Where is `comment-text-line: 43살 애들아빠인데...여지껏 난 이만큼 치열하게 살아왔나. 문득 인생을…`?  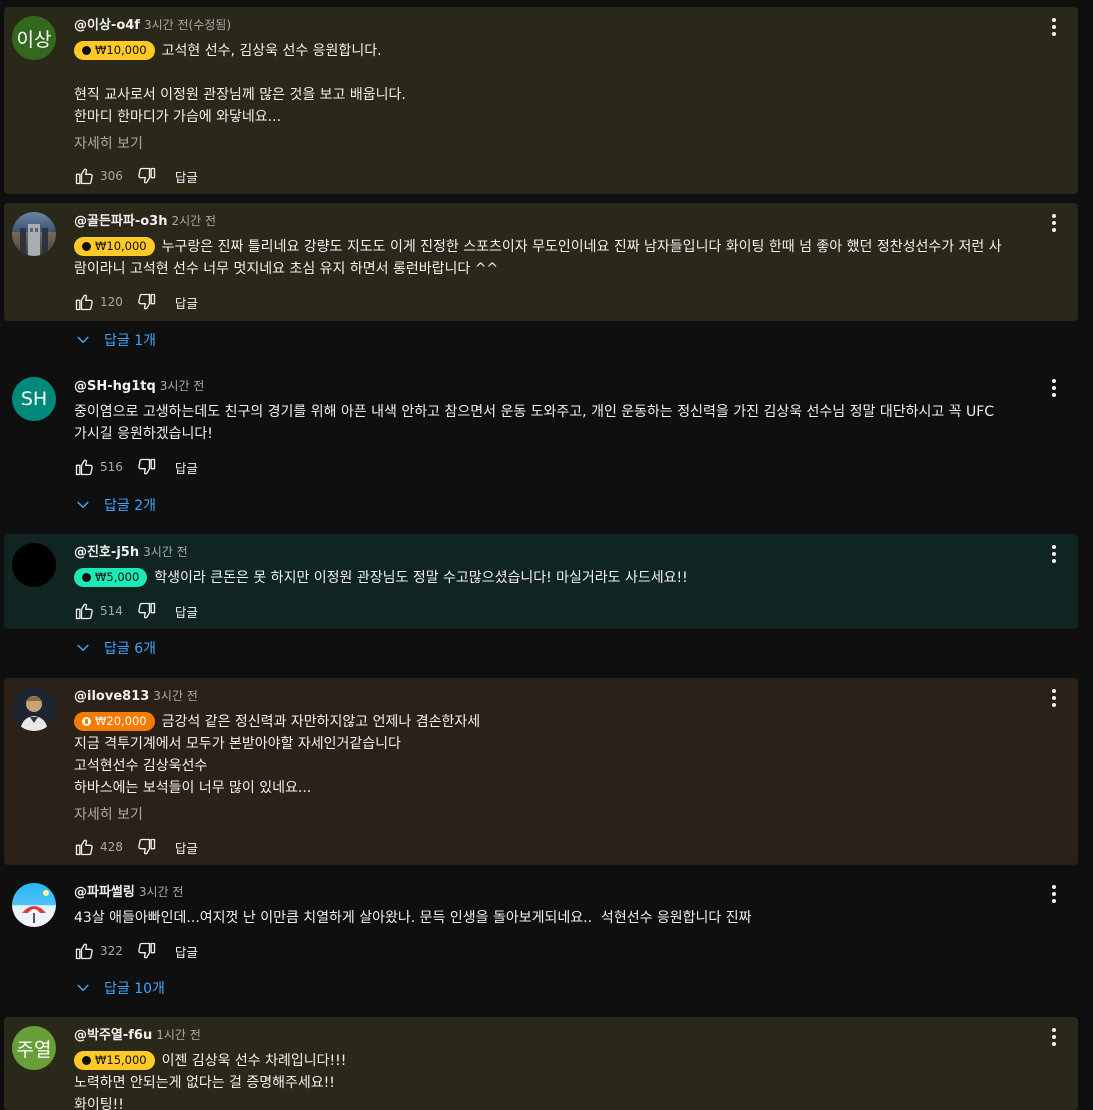
comment-text-line: 43살 애들아빠인데...여지껏 난 이만큼 치열하게 살아왔나. 문득 인생을… is located at coordinates (413, 918).